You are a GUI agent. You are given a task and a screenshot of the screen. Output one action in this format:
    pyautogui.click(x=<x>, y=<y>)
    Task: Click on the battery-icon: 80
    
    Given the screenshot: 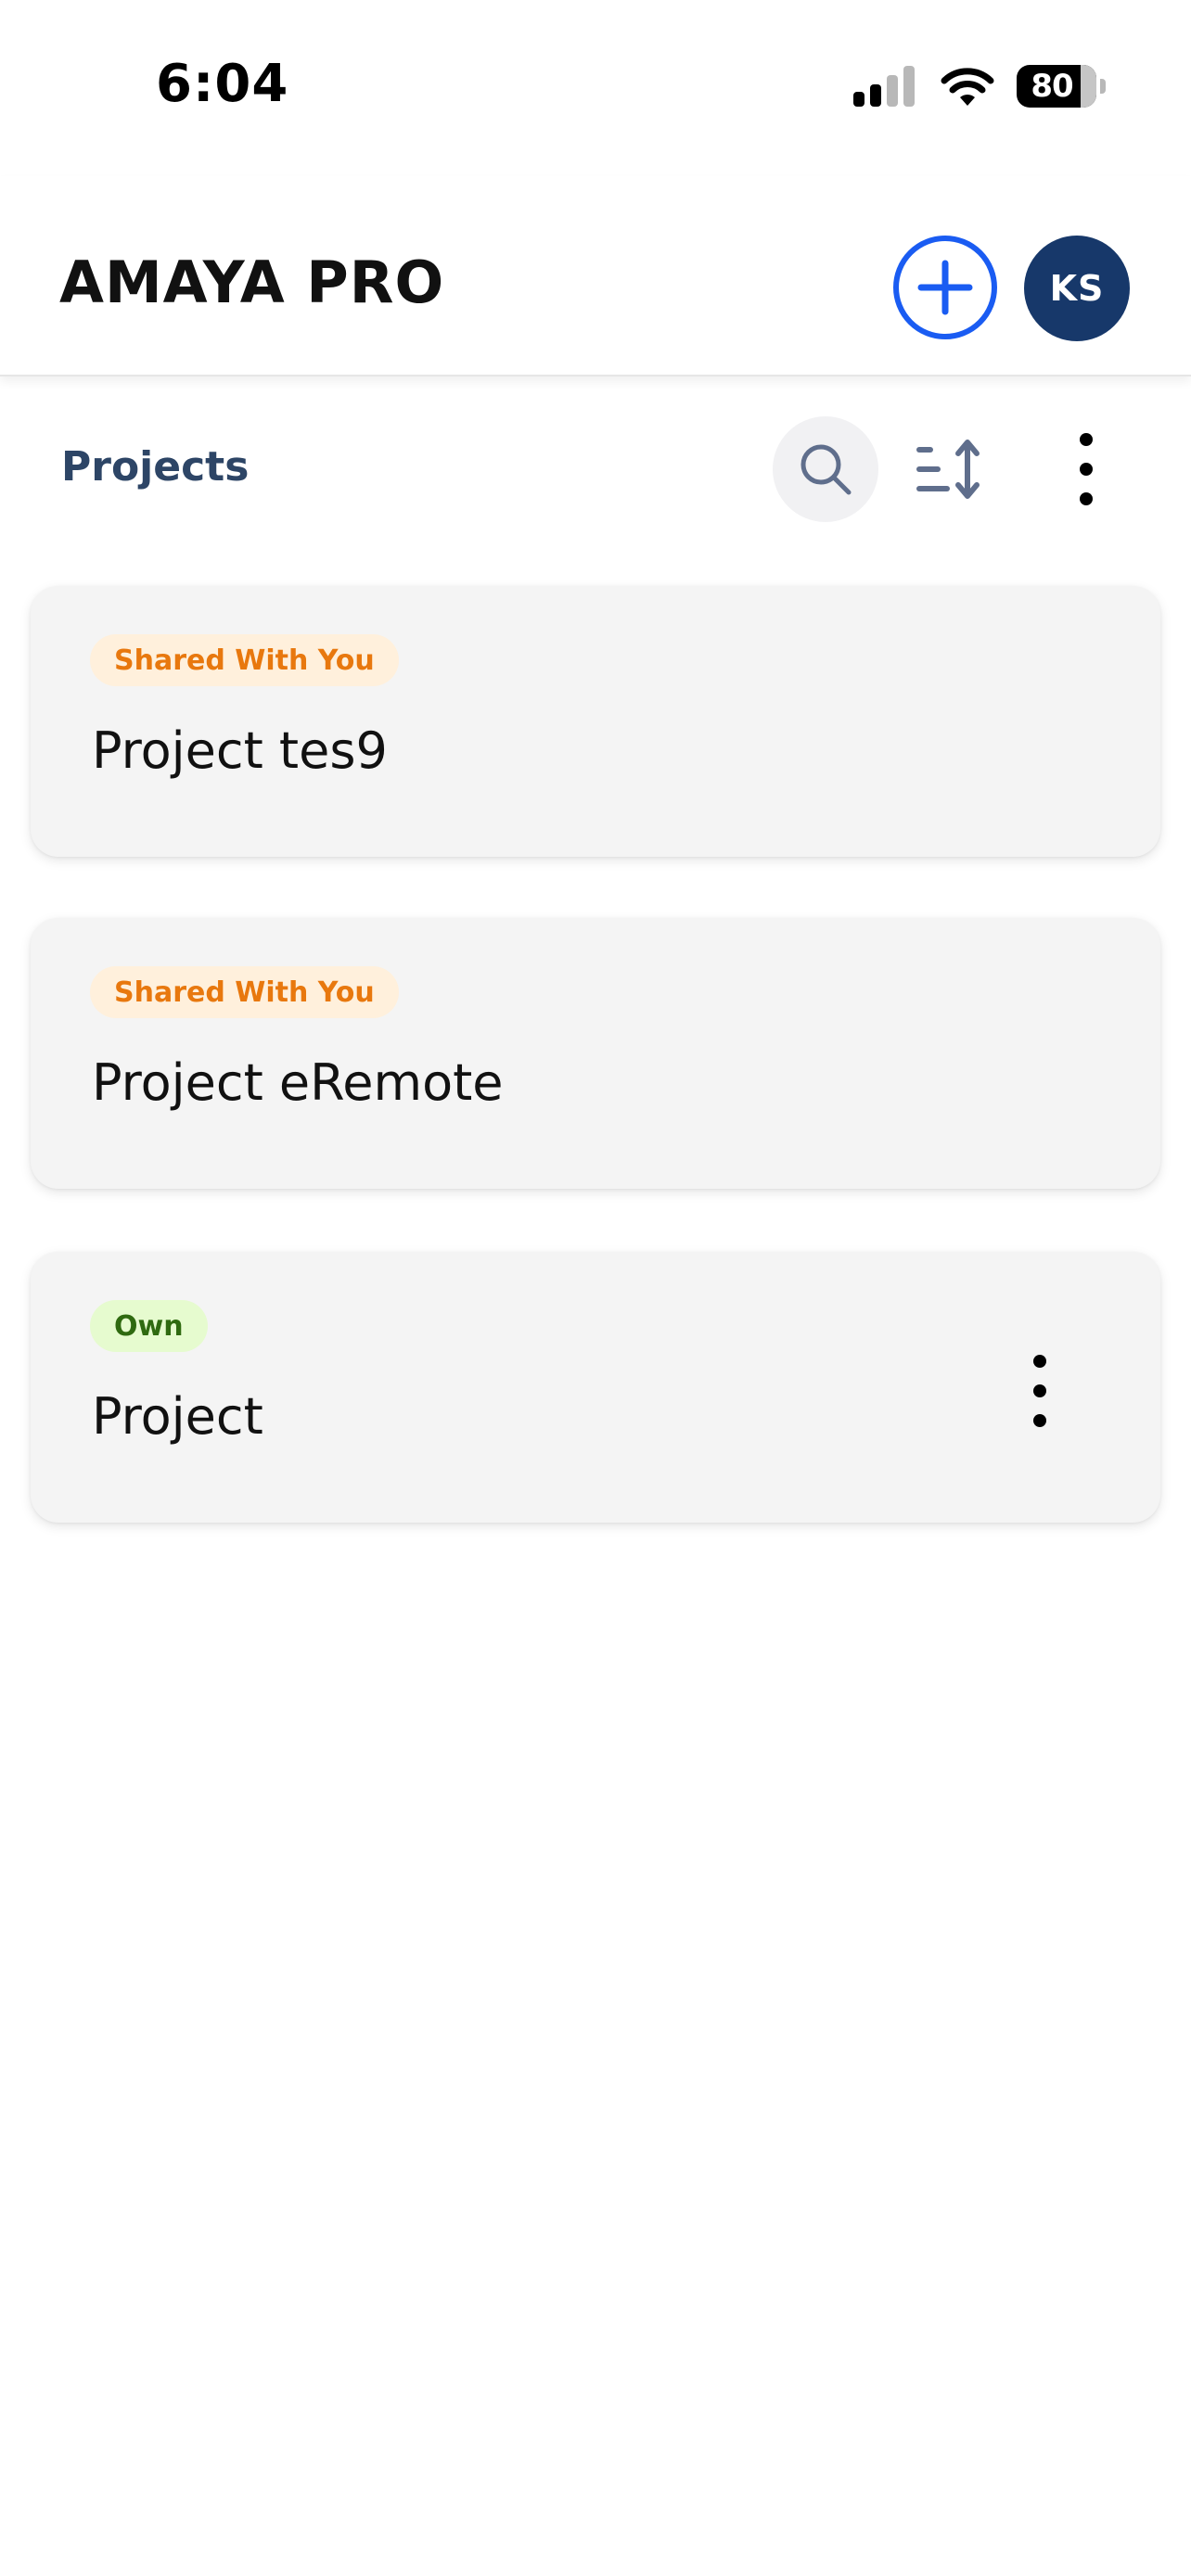 What is the action you would take?
    pyautogui.click(x=1061, y=87)
    